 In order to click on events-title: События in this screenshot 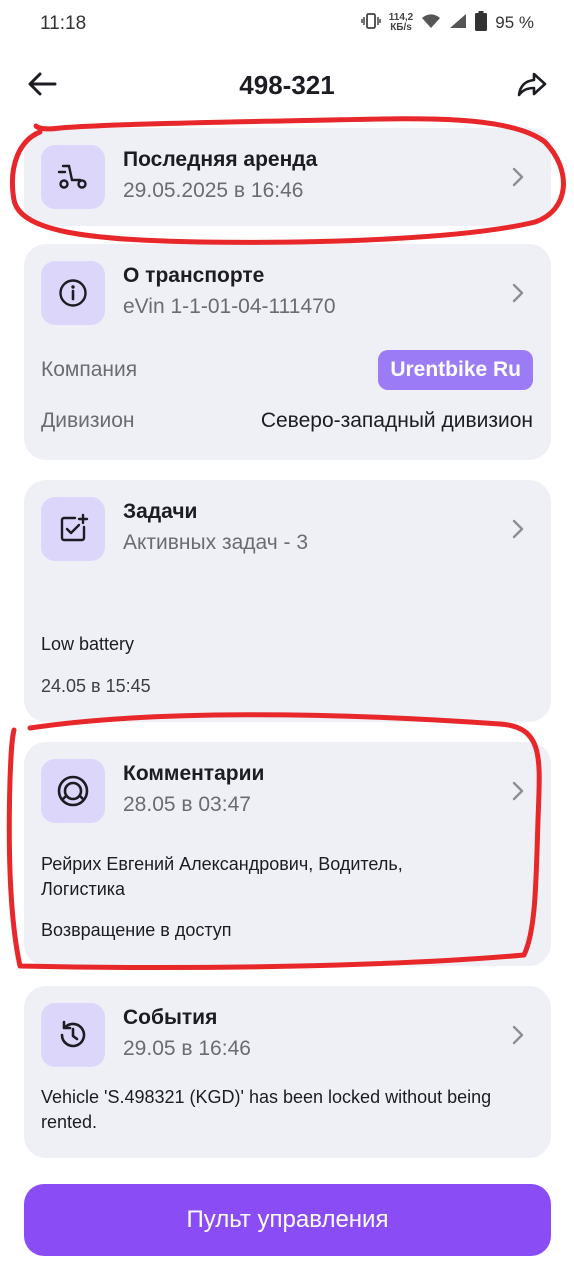, I will do `click(170, 1017)`.